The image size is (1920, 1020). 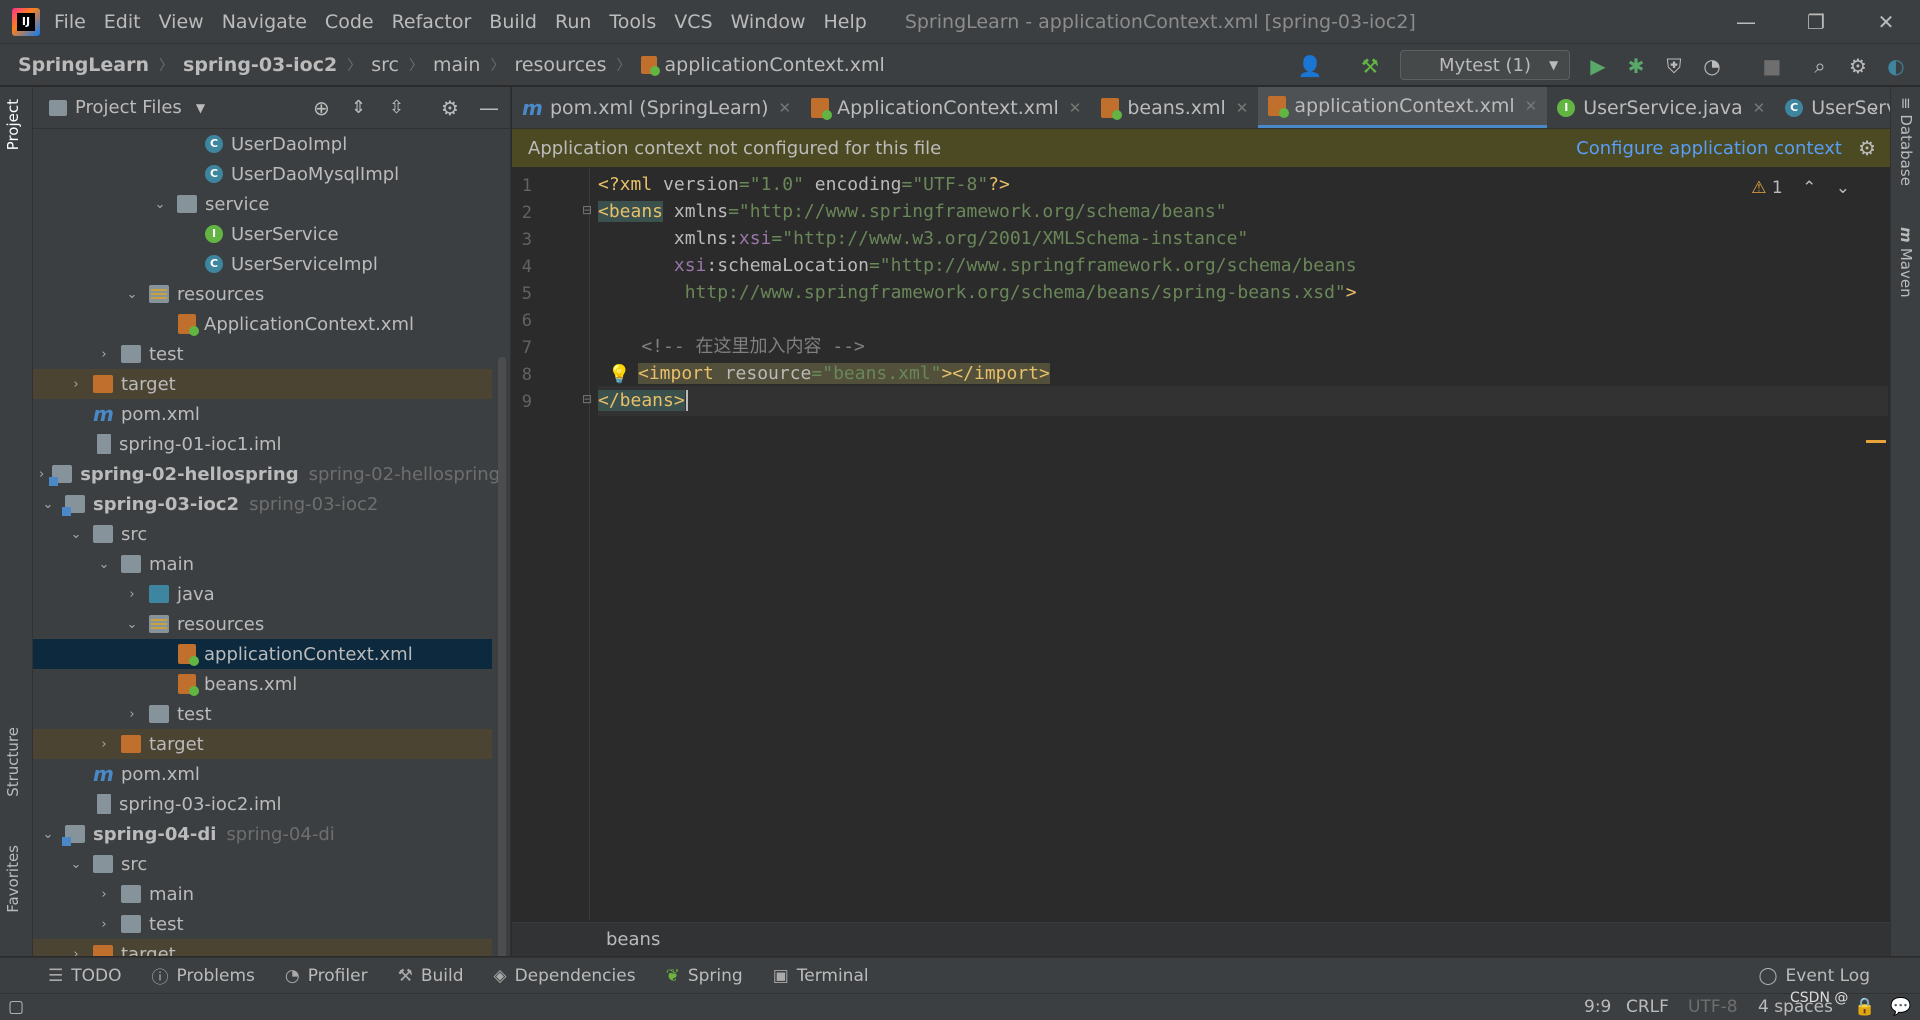 What do you see at coordinates (513, 22) in the screenshot?
I see `menu-build: Build` at bounding box center [513, 22].